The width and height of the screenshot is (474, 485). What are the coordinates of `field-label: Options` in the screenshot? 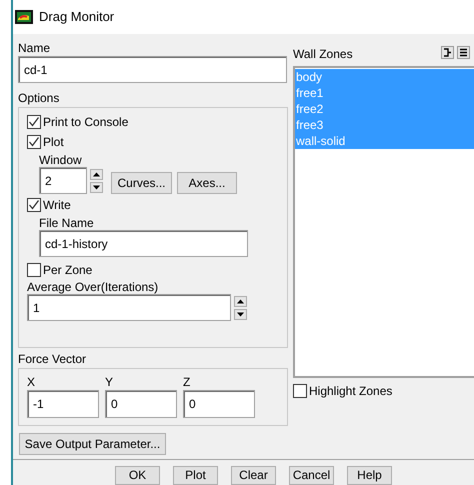 It's located at (39, 98).